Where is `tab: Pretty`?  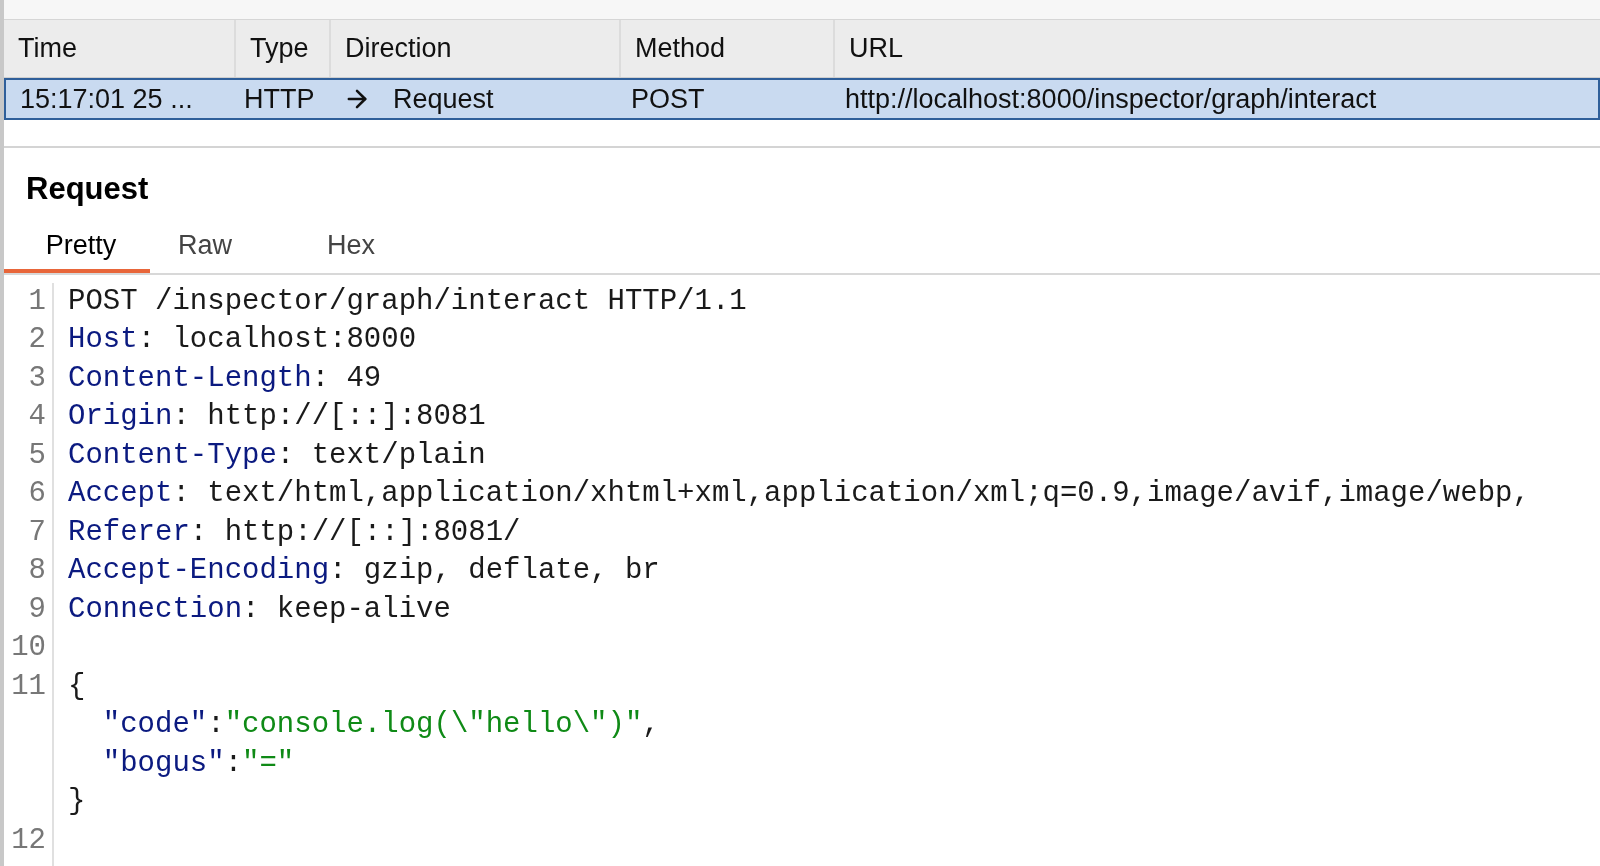 tab: Pretty is located at coordinates (77, 247).